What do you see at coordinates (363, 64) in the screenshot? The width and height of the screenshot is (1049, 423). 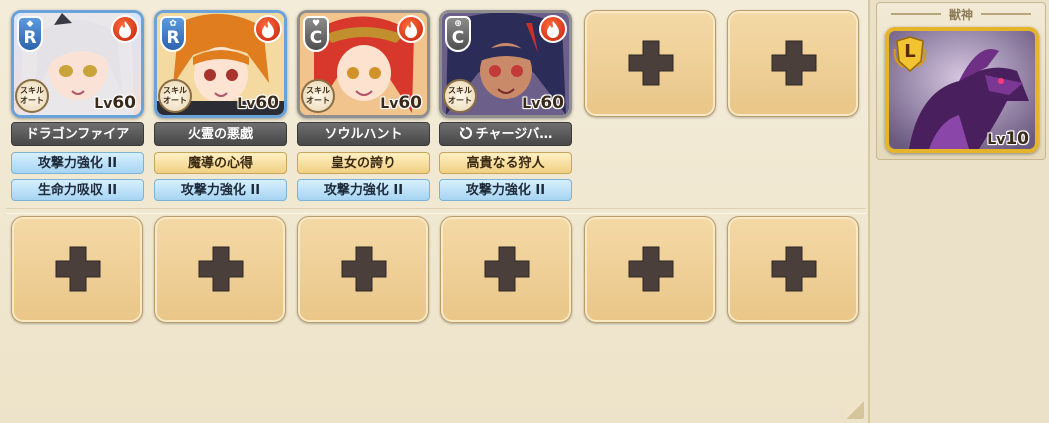 I see `unit-card-3: ♥ C スキル オート Lv60` at bounding box center [363, 64].